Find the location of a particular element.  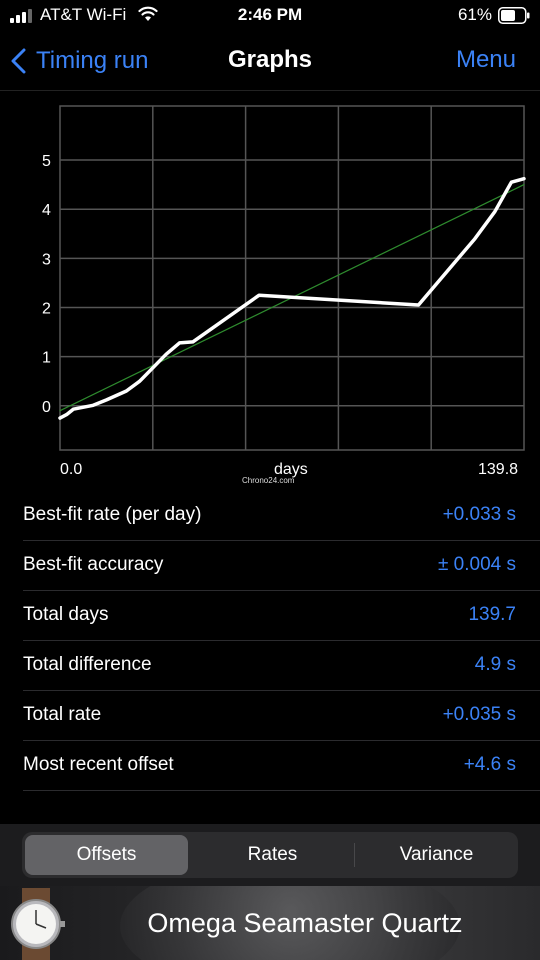

stat-row-best-fit-accuracy: Best-fit accuracy ± 0.004 s is located at coordinates (270, 566).